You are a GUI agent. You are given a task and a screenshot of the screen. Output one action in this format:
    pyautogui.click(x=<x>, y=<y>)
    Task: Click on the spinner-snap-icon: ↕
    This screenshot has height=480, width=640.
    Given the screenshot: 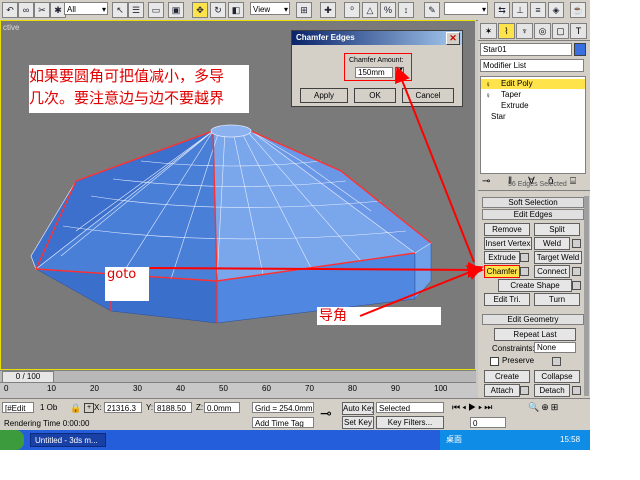 What is the action you would take?
    pyautogui.click(x=406, y=10)
    